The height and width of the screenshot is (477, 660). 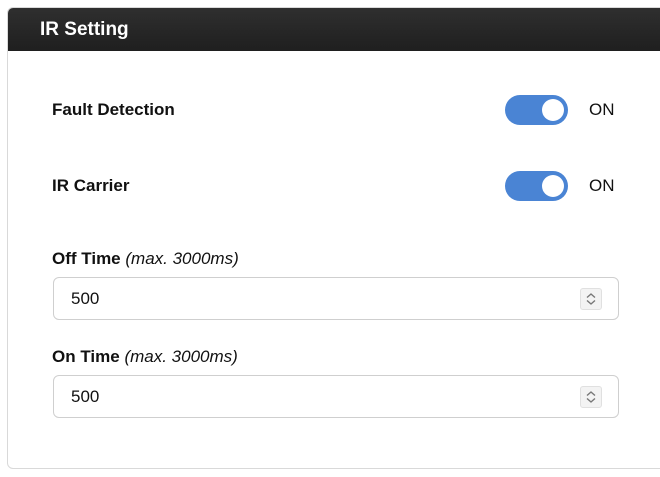 What do you see at coordinates (86, 258) in the screenshot?
I see `off-time-label-text: Off Time` at bounding box center [86, 258].